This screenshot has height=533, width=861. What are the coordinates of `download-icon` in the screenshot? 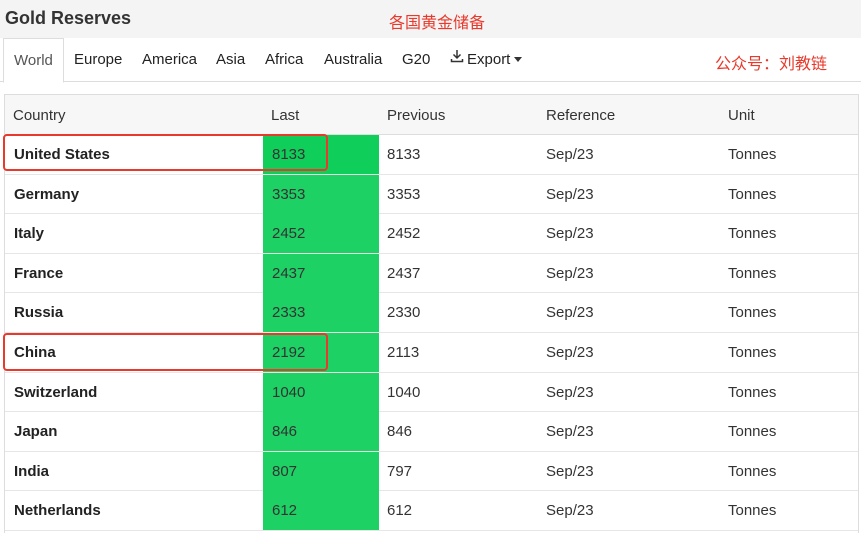 It's located at (457, 59).